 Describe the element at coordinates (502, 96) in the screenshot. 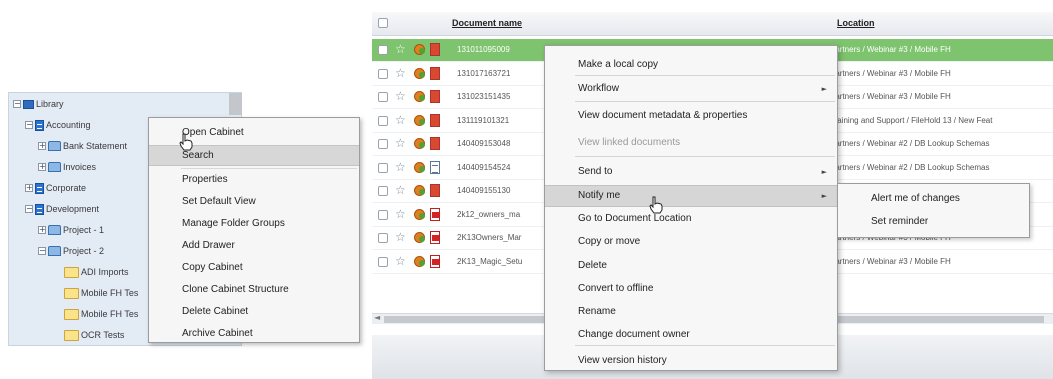

I see `document-name-cell: 131023151435` at that location.